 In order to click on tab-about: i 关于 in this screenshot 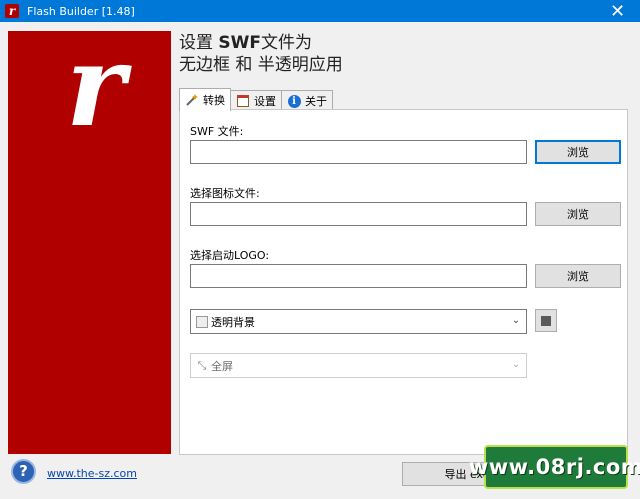, I will do `click(307, 100)`.